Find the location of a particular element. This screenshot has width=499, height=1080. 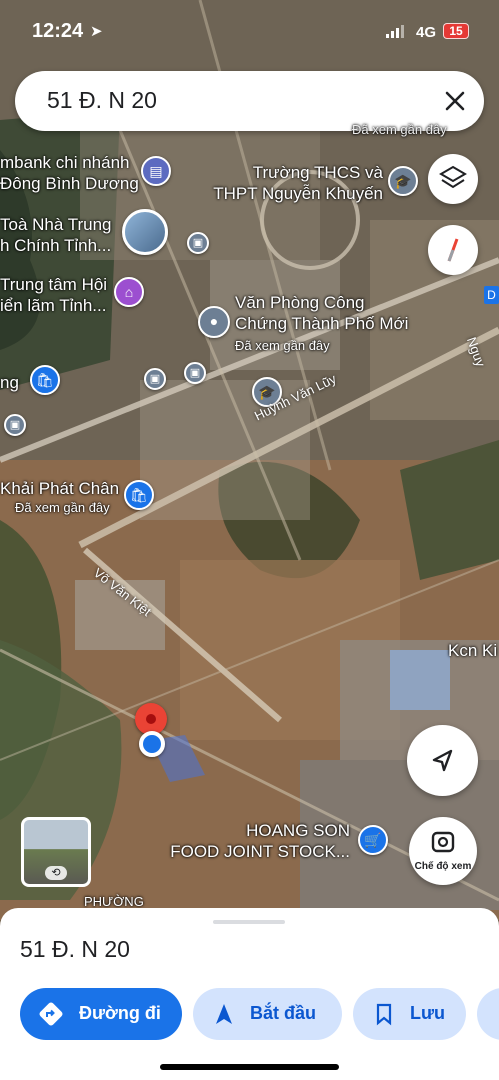

layers-button is located at coordinates (453, 179).